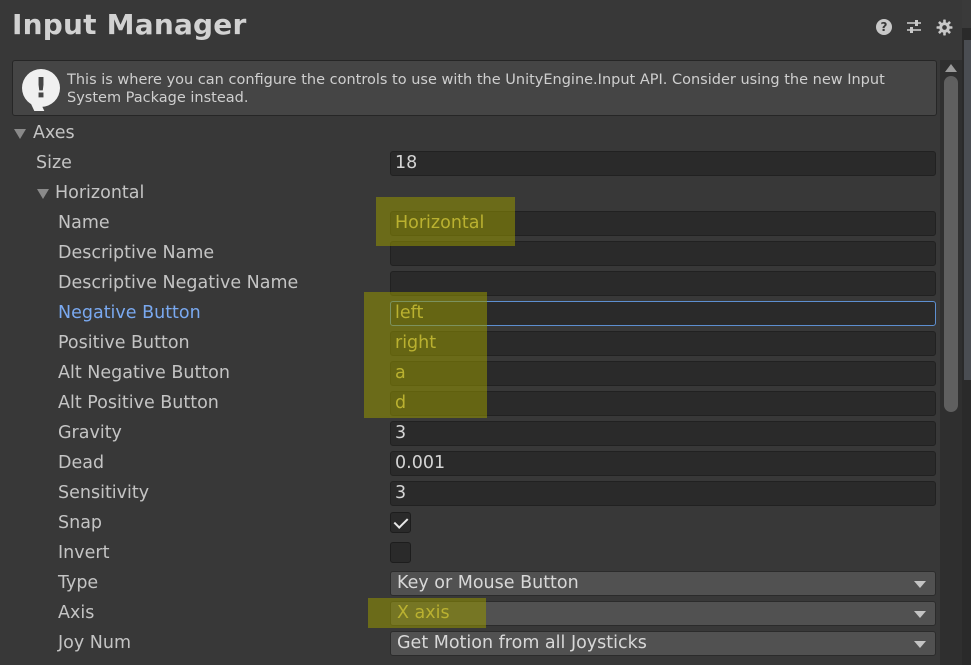 The width and height of the screenshot is (971, 665). I want to click on name-label: Name, so click(84, 223).